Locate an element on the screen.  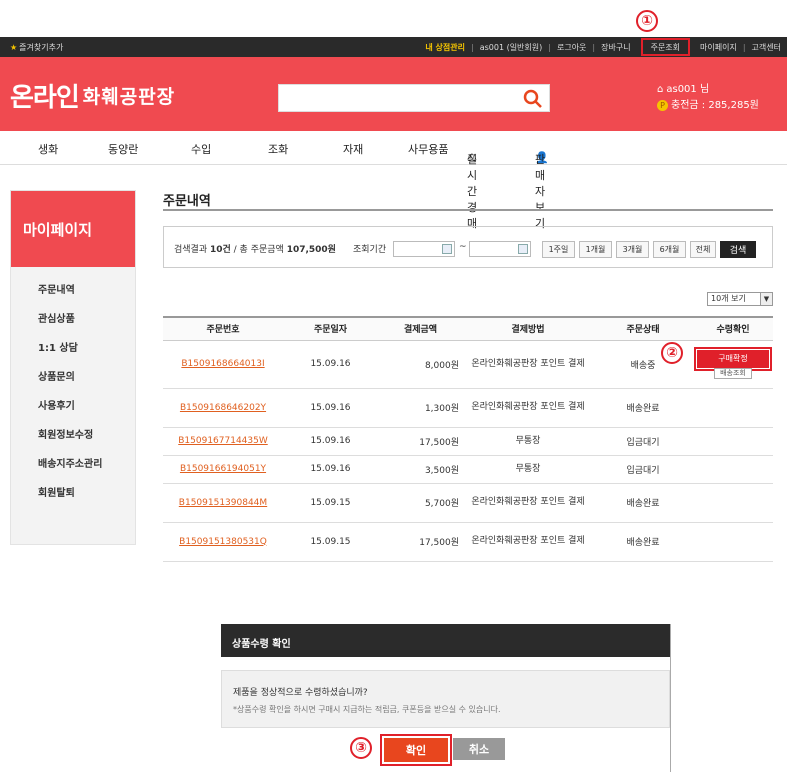
site-header: 온라인 화훼공판장 ⌂ as001 님 P 충전금 : 285,285원 is located at coordinates (393, 94).